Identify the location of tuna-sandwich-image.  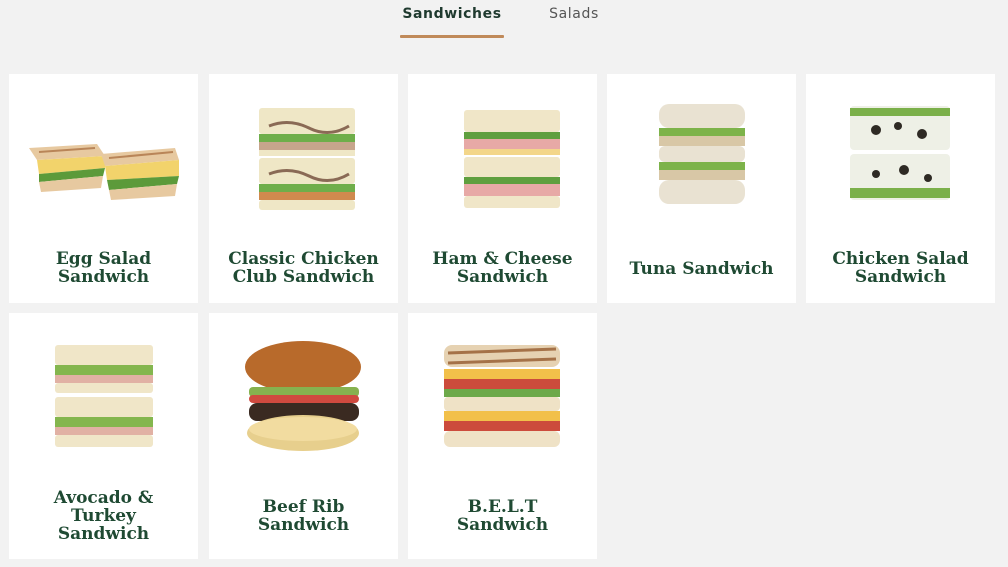
(701, 160).